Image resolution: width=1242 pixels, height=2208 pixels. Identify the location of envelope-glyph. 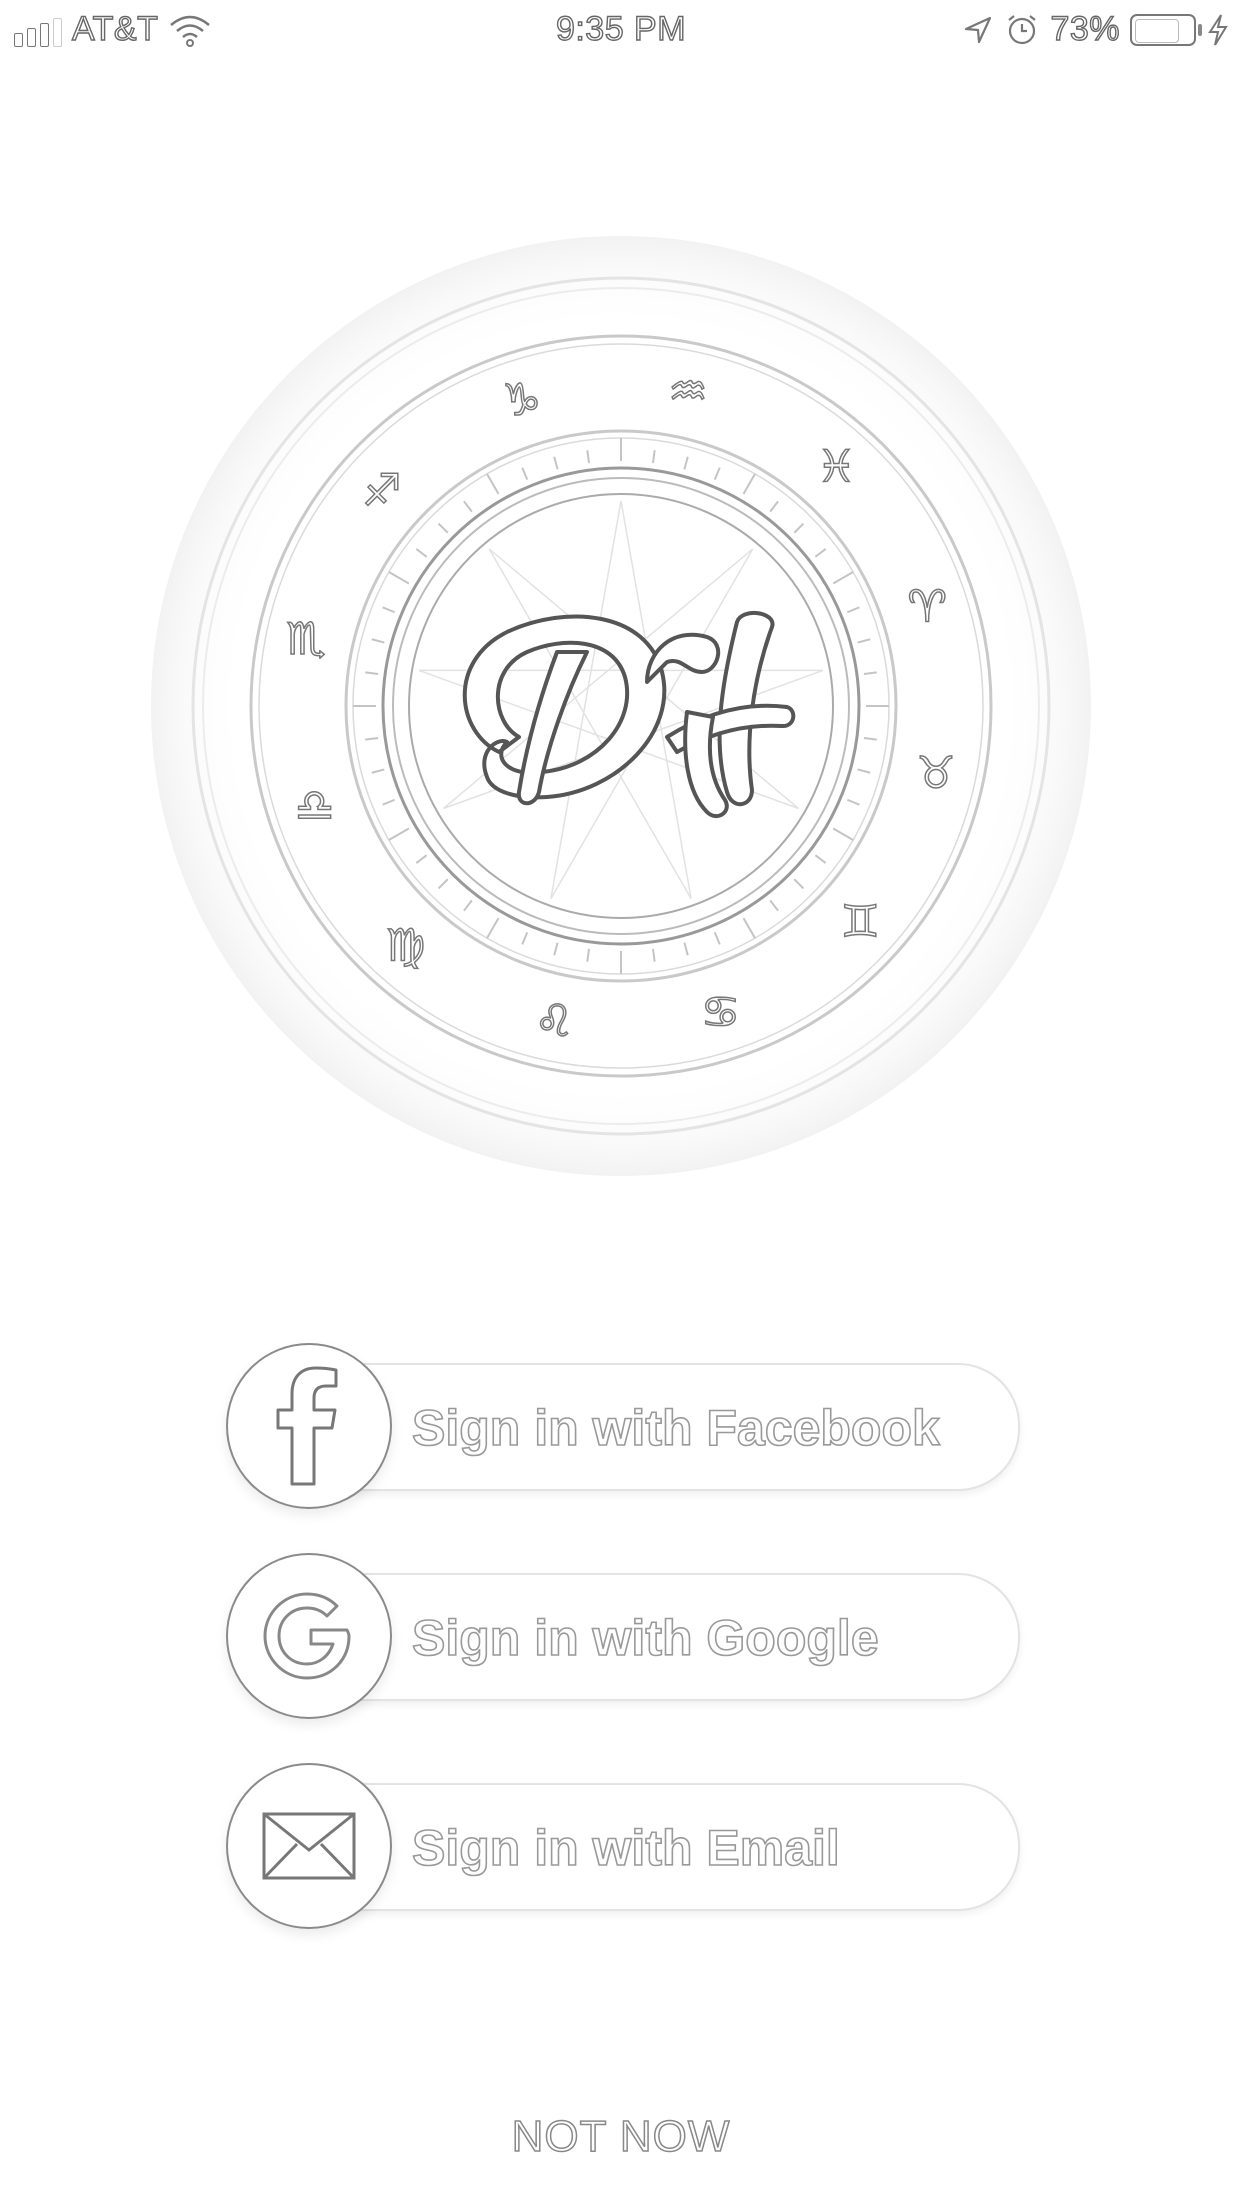
(309, 1846).